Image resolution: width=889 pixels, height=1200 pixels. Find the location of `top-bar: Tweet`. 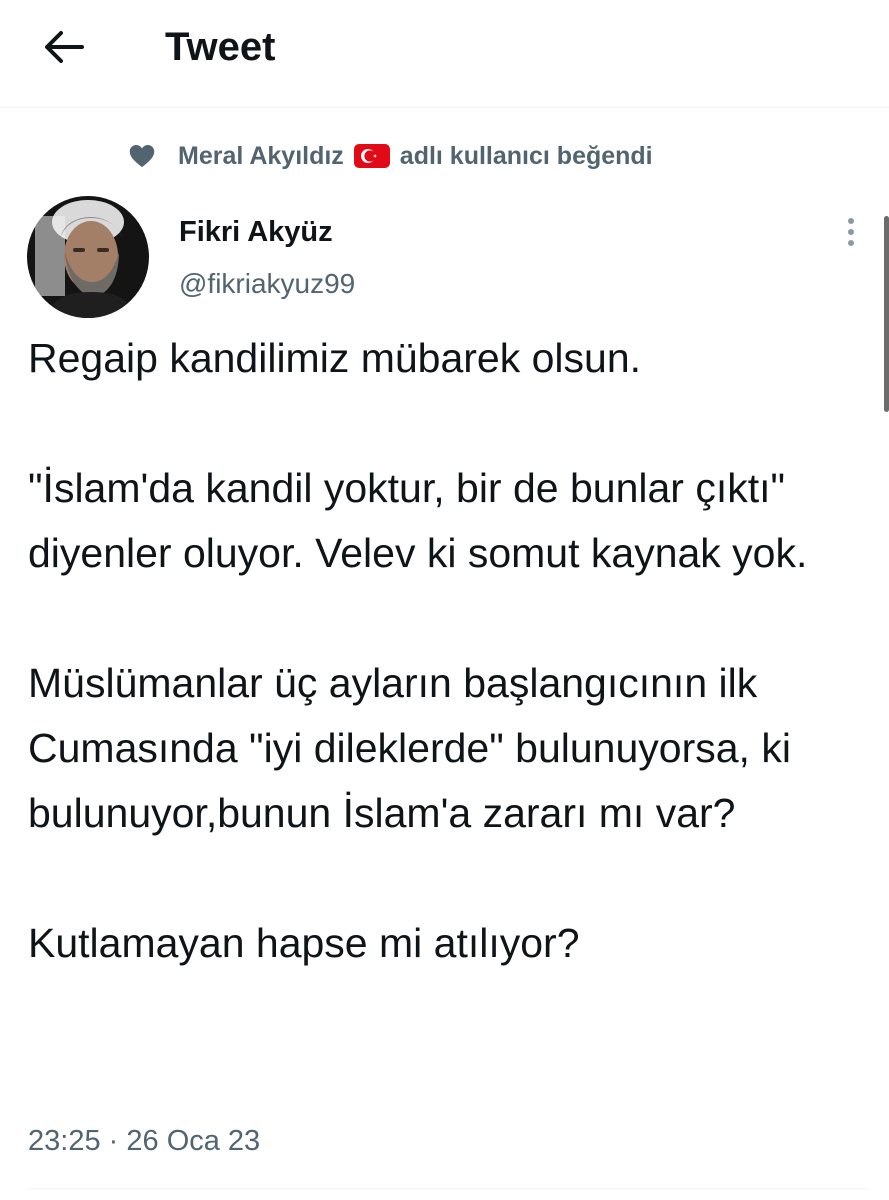

top-bar: Tweet is located at coordinates (444, 54).